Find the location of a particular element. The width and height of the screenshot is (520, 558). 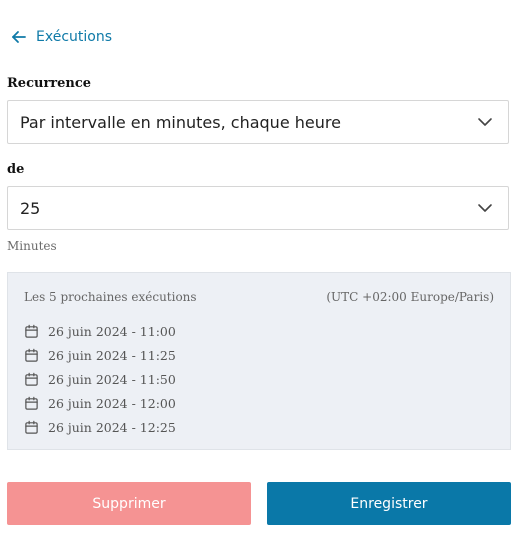

start-minute-select: 25 is located at coordinates (258, 208).